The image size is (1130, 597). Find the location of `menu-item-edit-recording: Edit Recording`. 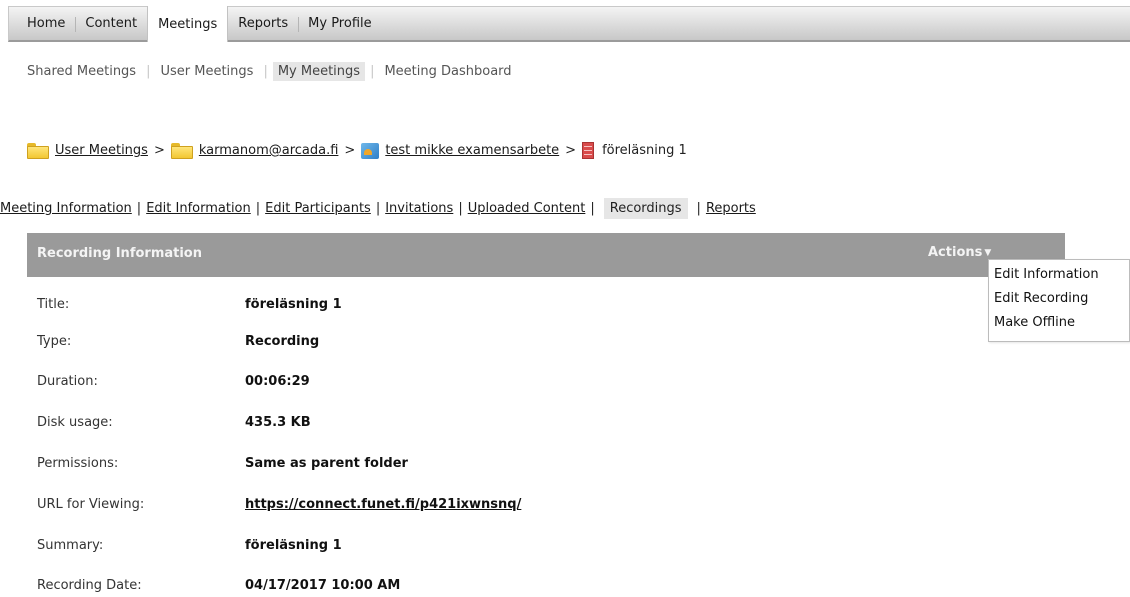

menu-item-edit-recording: Edit Recording is located at coordinates (1059, 299).